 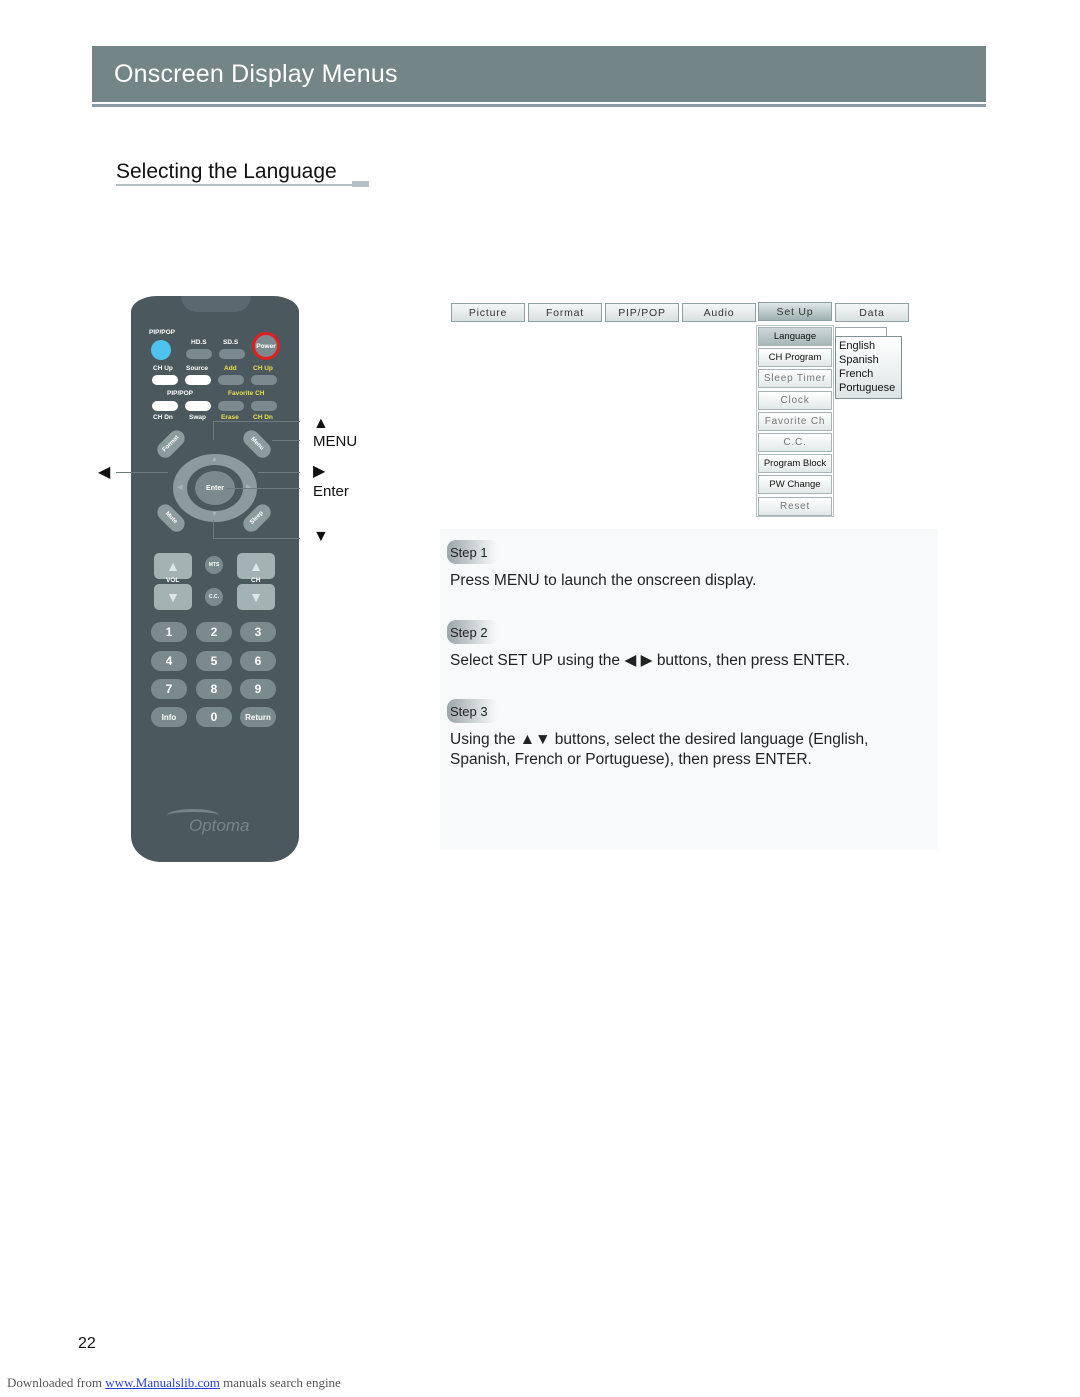 What do you see at coordinates (173, 597) in the screenshot?
I see `vol-down-button: ▼` at bounding box center [173, 597].